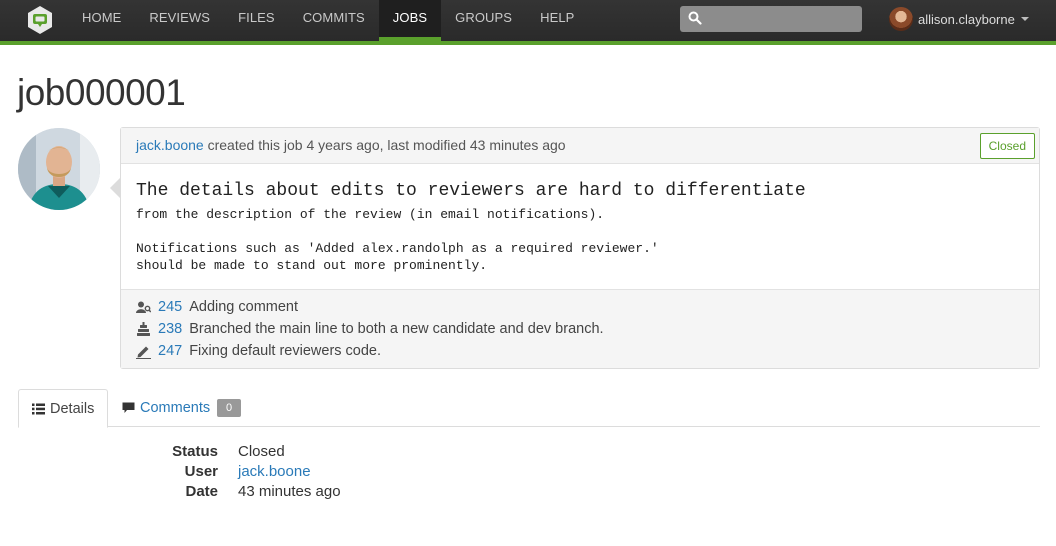  I want to click on change-link-238: 238, so click(170, 329).